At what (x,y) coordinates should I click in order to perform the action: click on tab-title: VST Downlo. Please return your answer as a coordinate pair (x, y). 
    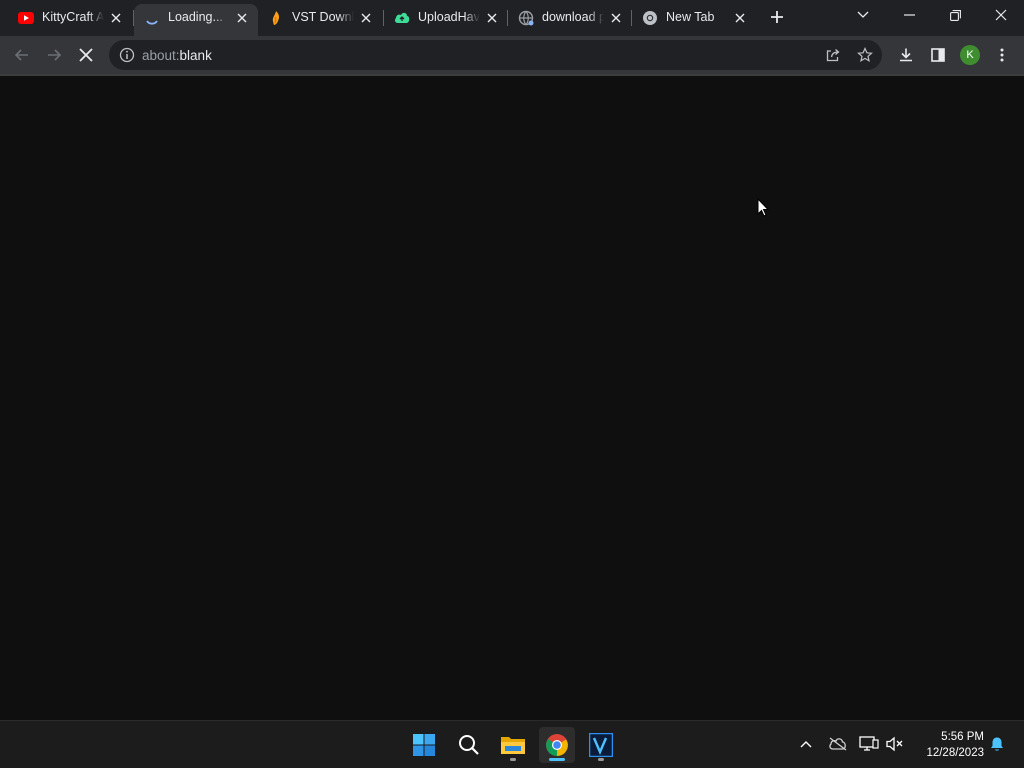
    Looking at the image, I should click on (323, 17).